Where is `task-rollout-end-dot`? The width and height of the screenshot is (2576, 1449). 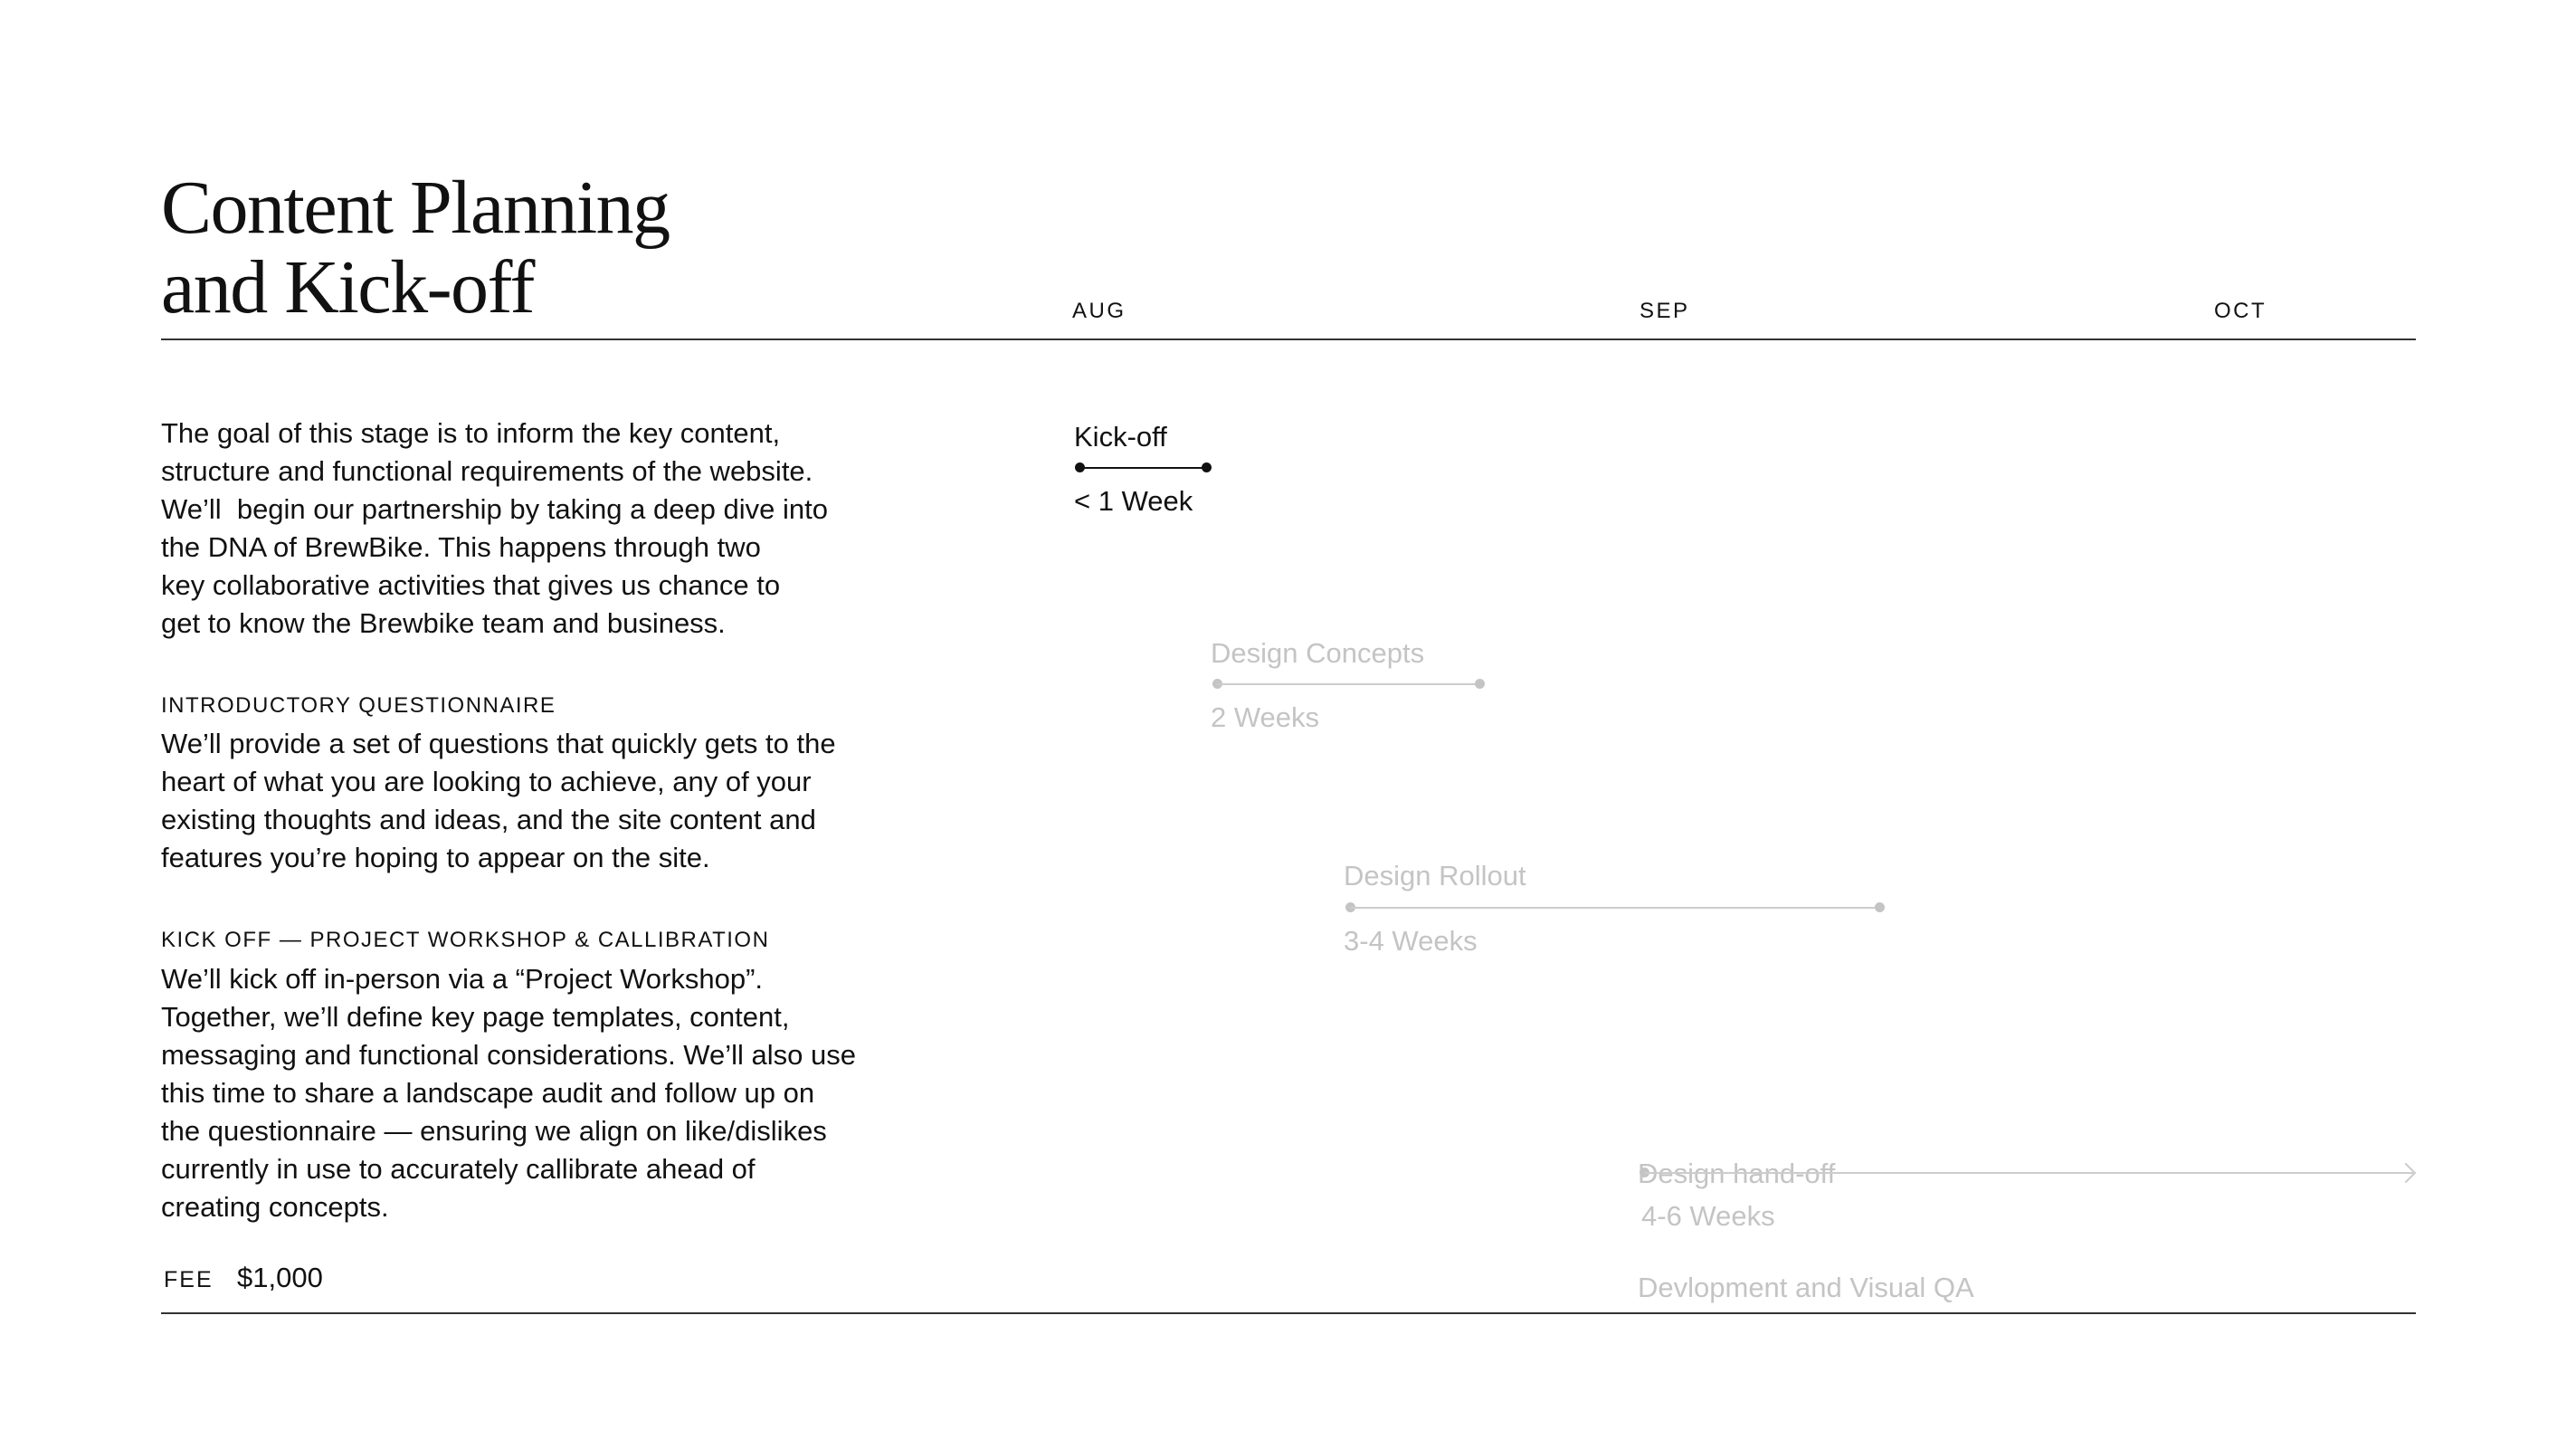
task-rollout-end-dot is located at coordinates (1880, 907).